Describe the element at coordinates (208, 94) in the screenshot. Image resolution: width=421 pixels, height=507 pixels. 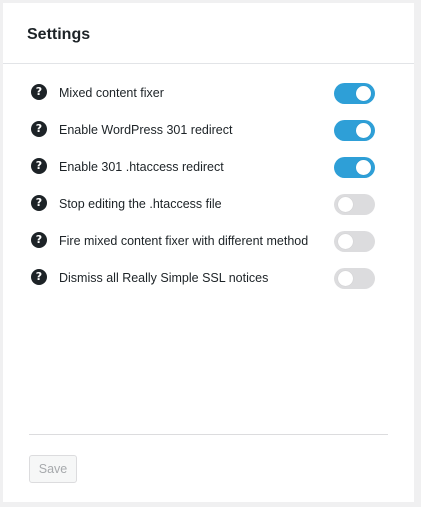
I see `setting-row-mixed-content-fixer: ? Mixed content fixer` at that location.